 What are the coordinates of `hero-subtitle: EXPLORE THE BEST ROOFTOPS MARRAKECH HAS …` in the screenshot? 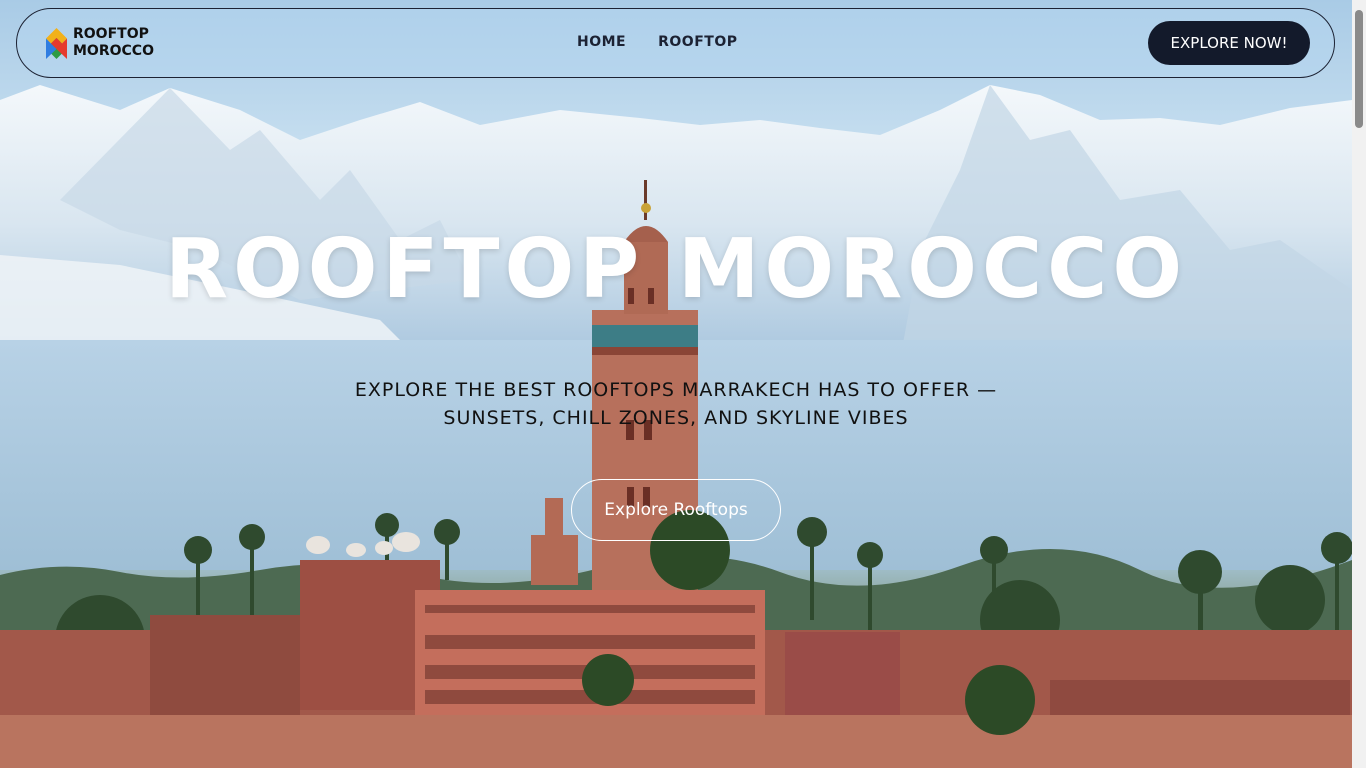 It's located at (676, 404).